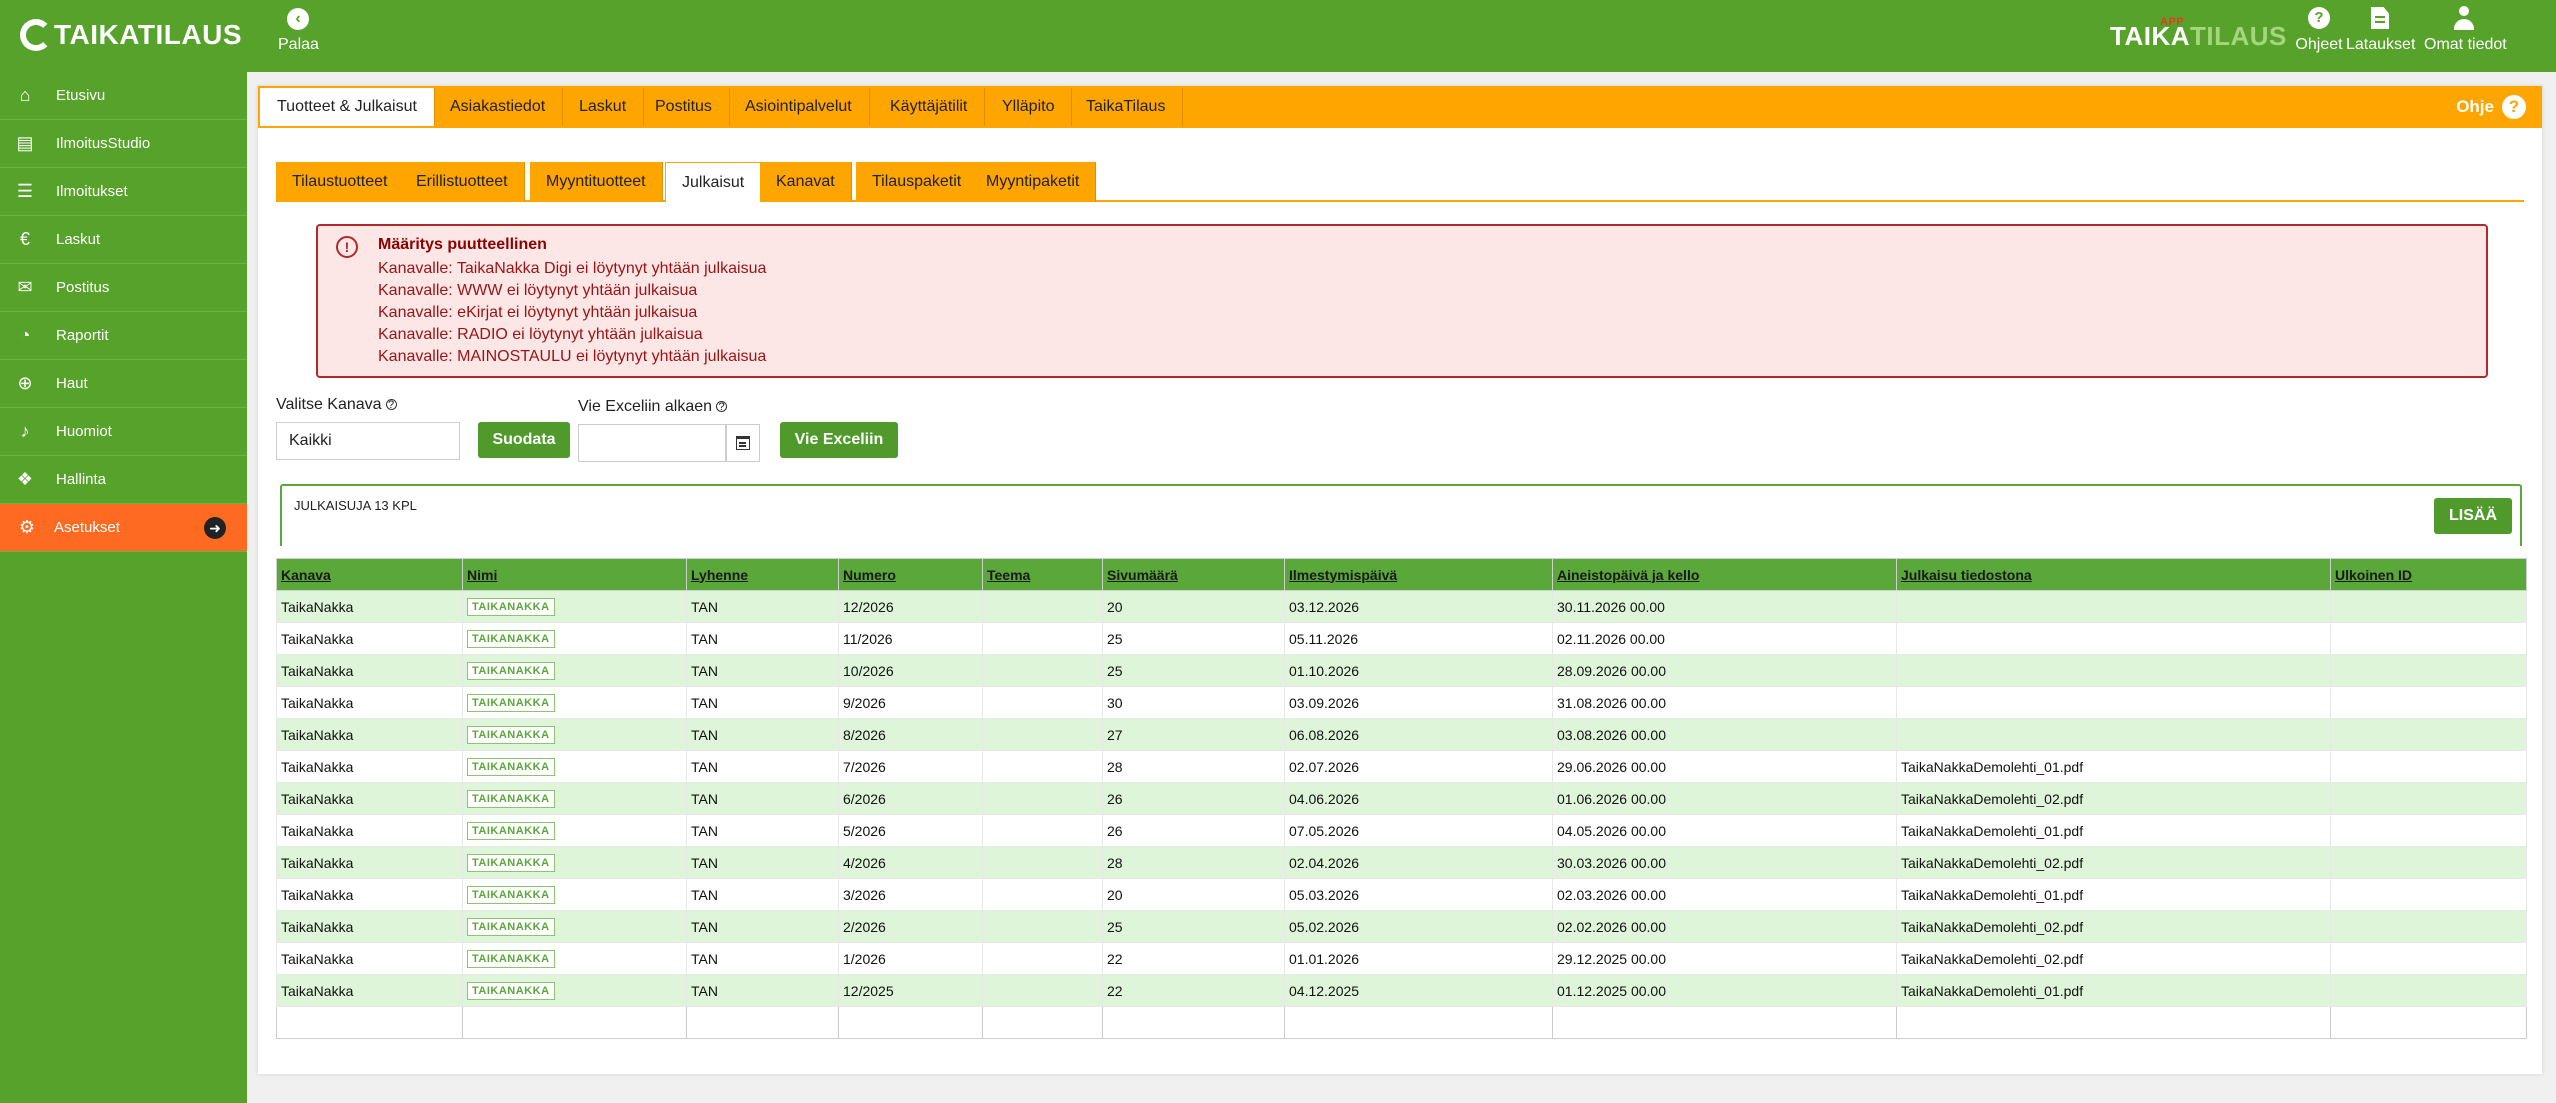  Describe the element at coordinates (2113, 574) in the screenshot. I see `column-header-julkaisu-tiedostona: Julkaisu tiedostona` at that location.